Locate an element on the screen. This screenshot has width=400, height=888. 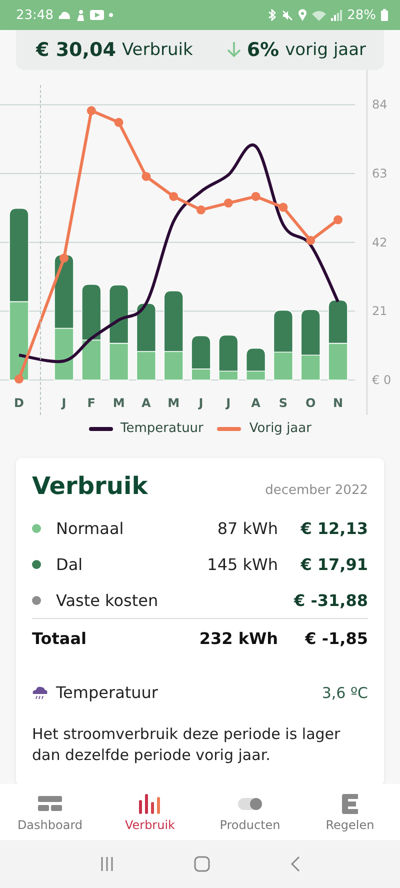
axis-label: € 0 is located at coordinates (382, 380).